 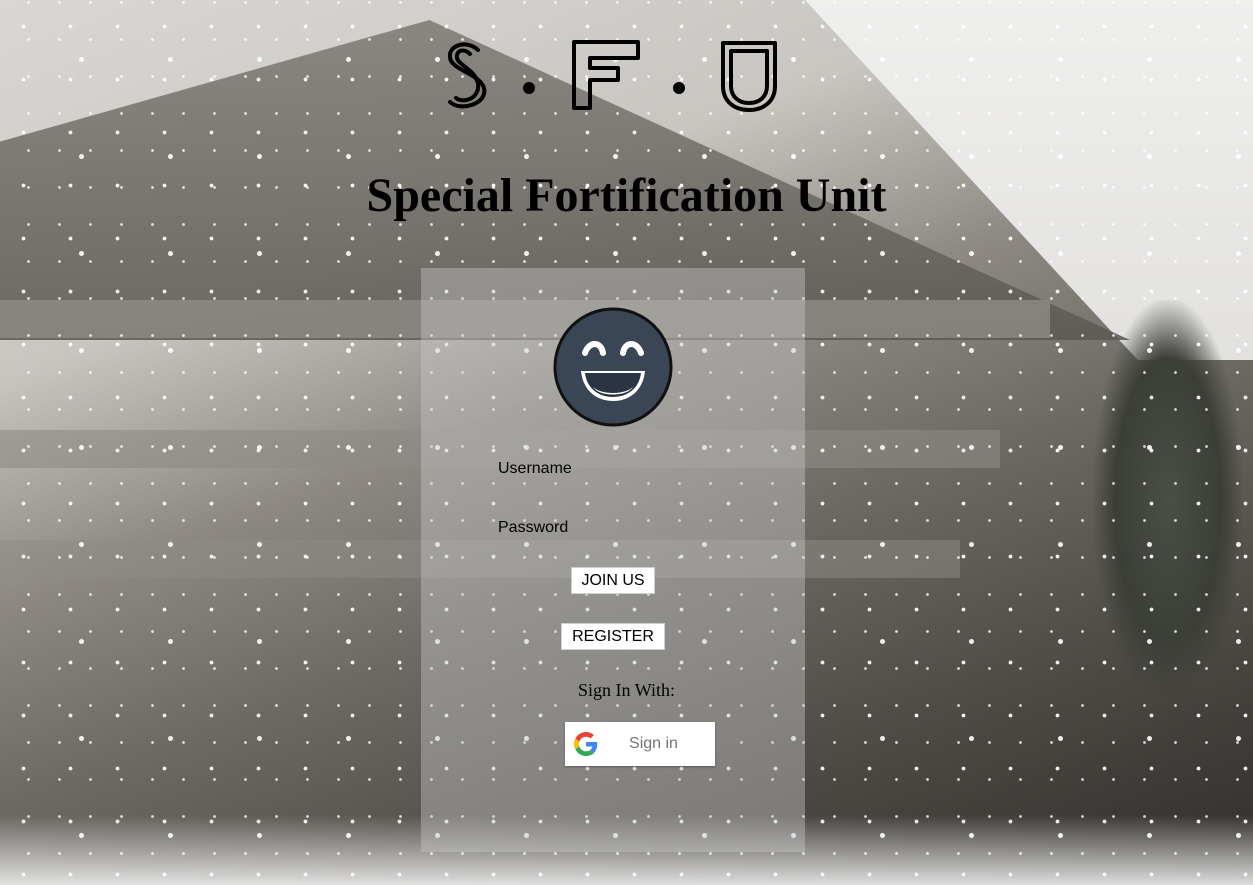 What do you see at coordinates (586, 744) in the screenshot?
I see `google-g-icon` at bounding box center [586, 744].